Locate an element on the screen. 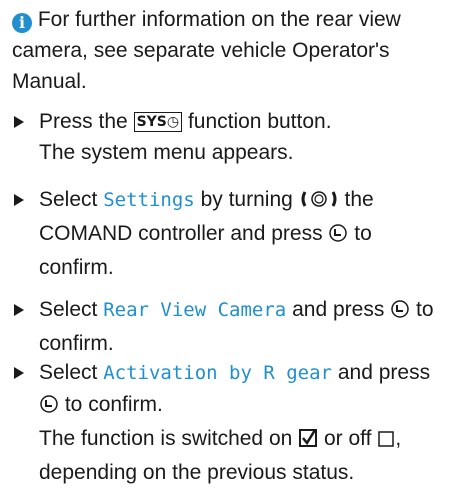 Image resolution: width=456 pixels, height=488 pixels. sys-button-icon: SYS◷ is located at coordinates (158, 122).